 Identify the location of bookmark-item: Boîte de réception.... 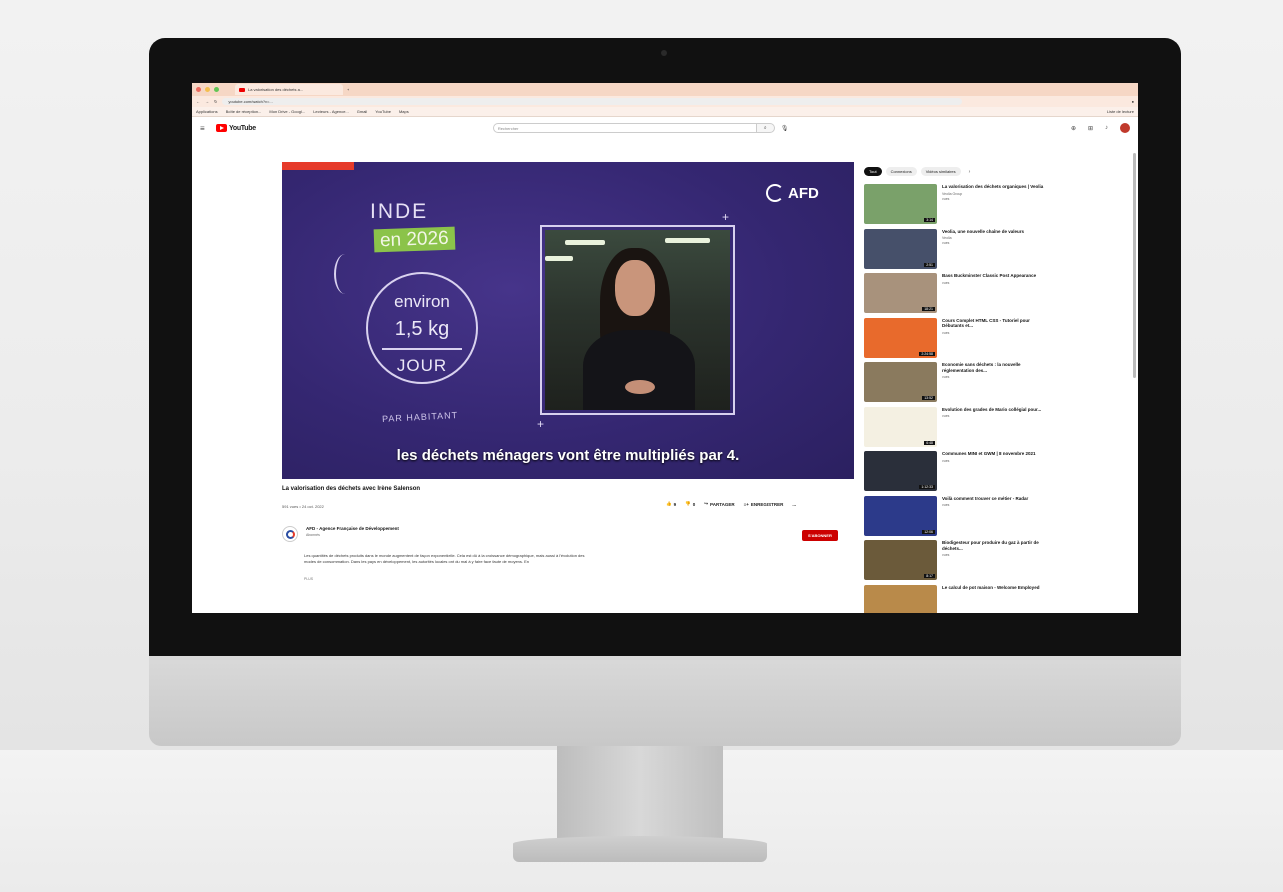
(244, 111).